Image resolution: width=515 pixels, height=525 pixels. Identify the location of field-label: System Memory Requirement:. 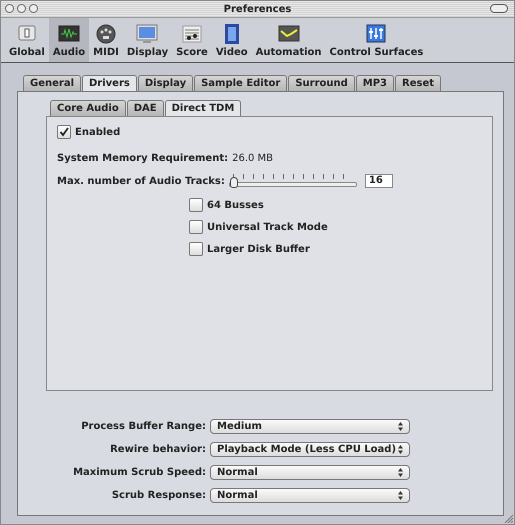
(142, 158).